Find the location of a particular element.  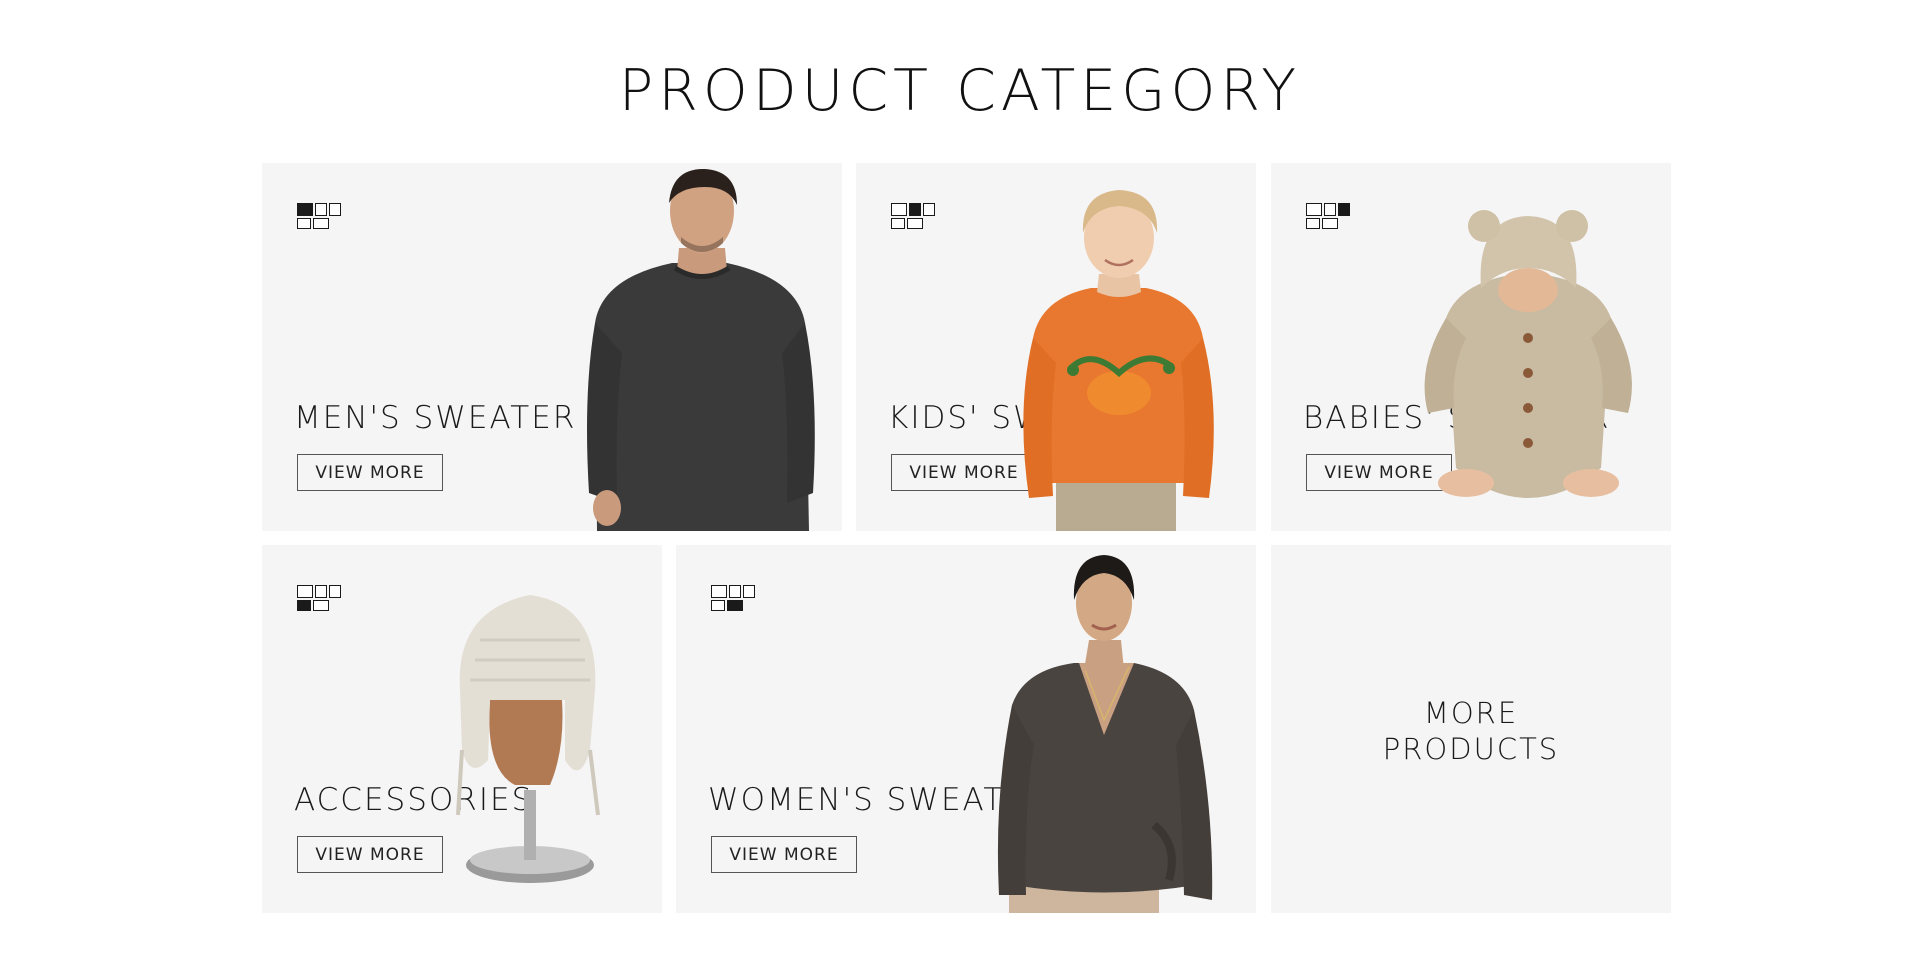

category-card-womens: WOMEN'S SWEATER VIEW MORE is located at coordinates (966, 729).